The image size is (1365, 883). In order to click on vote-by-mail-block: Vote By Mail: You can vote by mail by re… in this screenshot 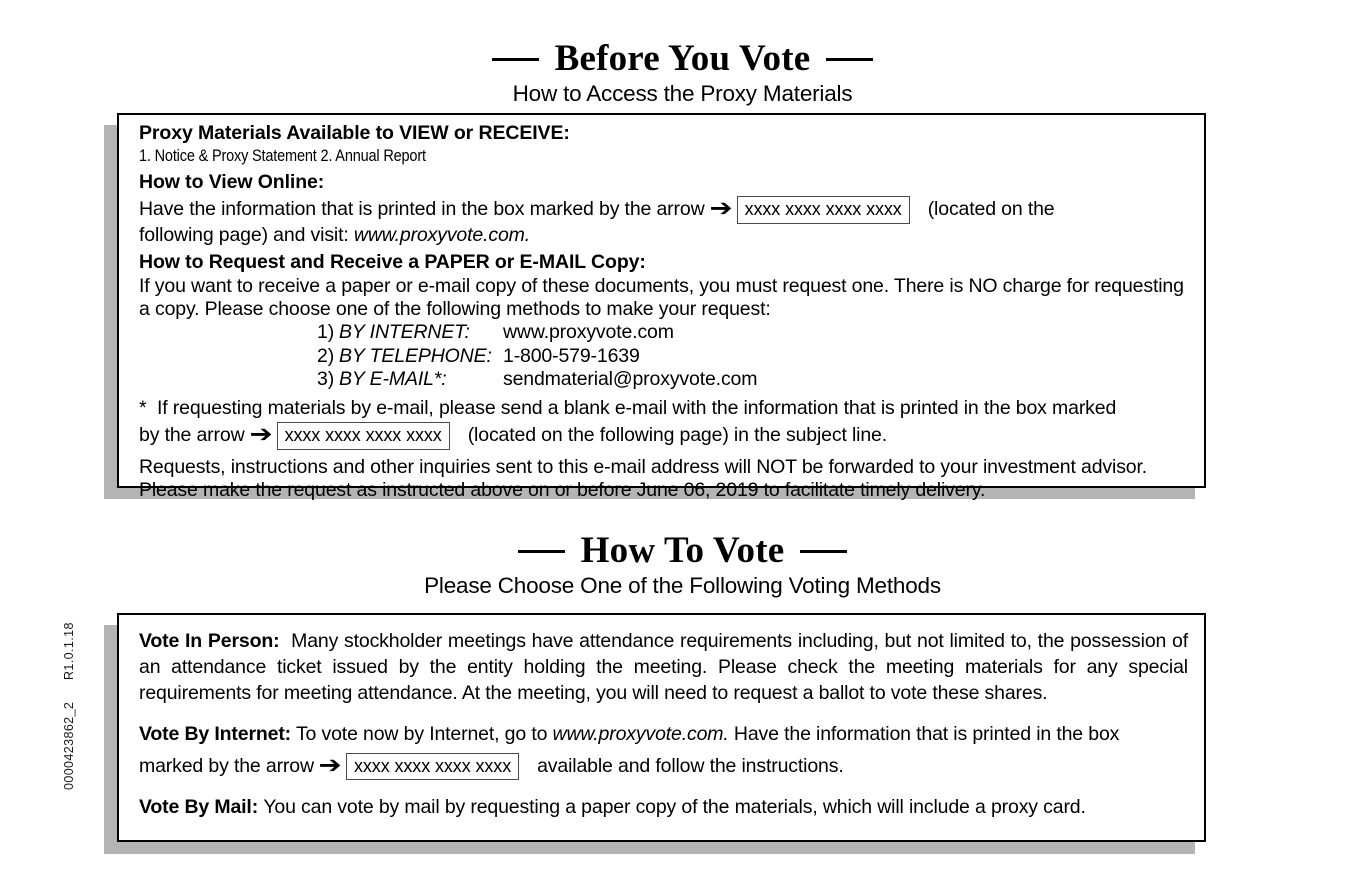, I will do `click(663, 808)`.